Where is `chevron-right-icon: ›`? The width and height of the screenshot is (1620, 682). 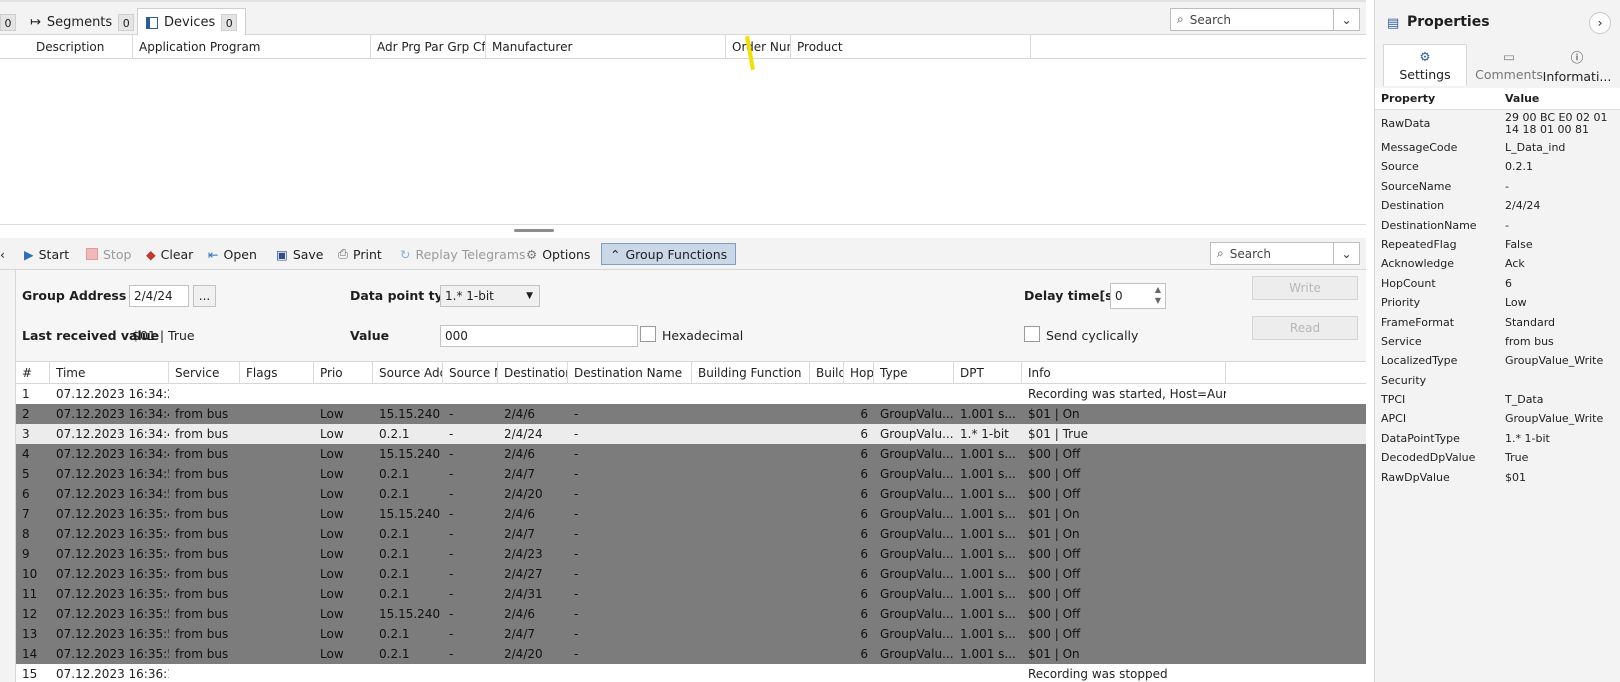 chevron-right-icon: › is located at coordinates (1600, 23).